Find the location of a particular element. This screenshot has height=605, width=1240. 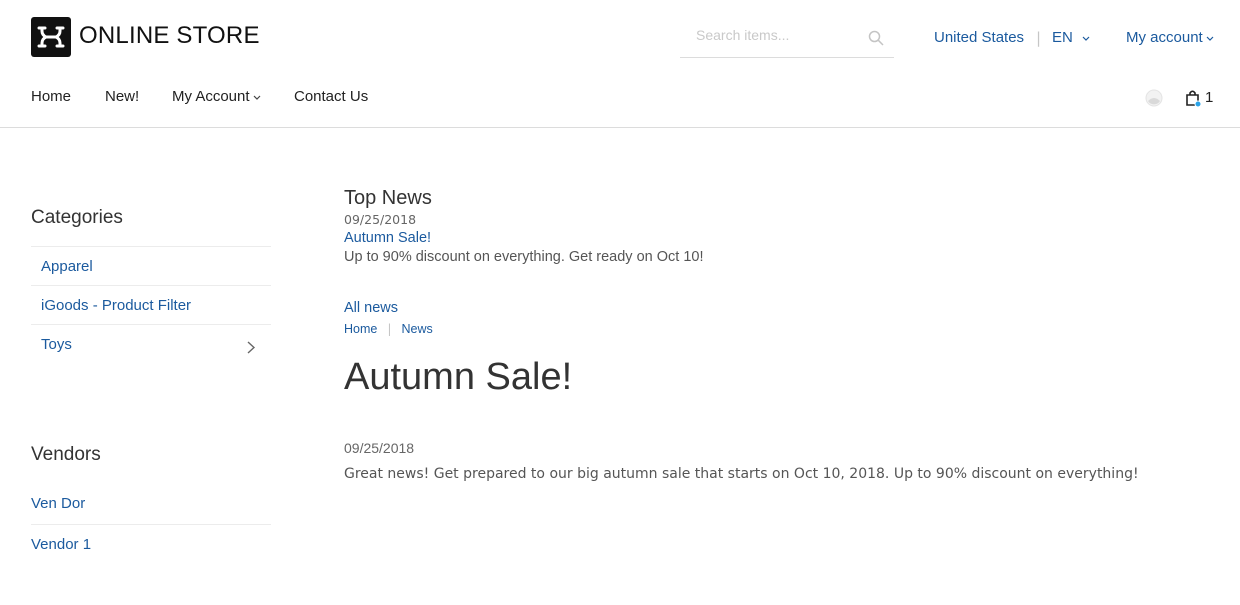

vendors-title: Vendors is located at coordinates (66, 454).